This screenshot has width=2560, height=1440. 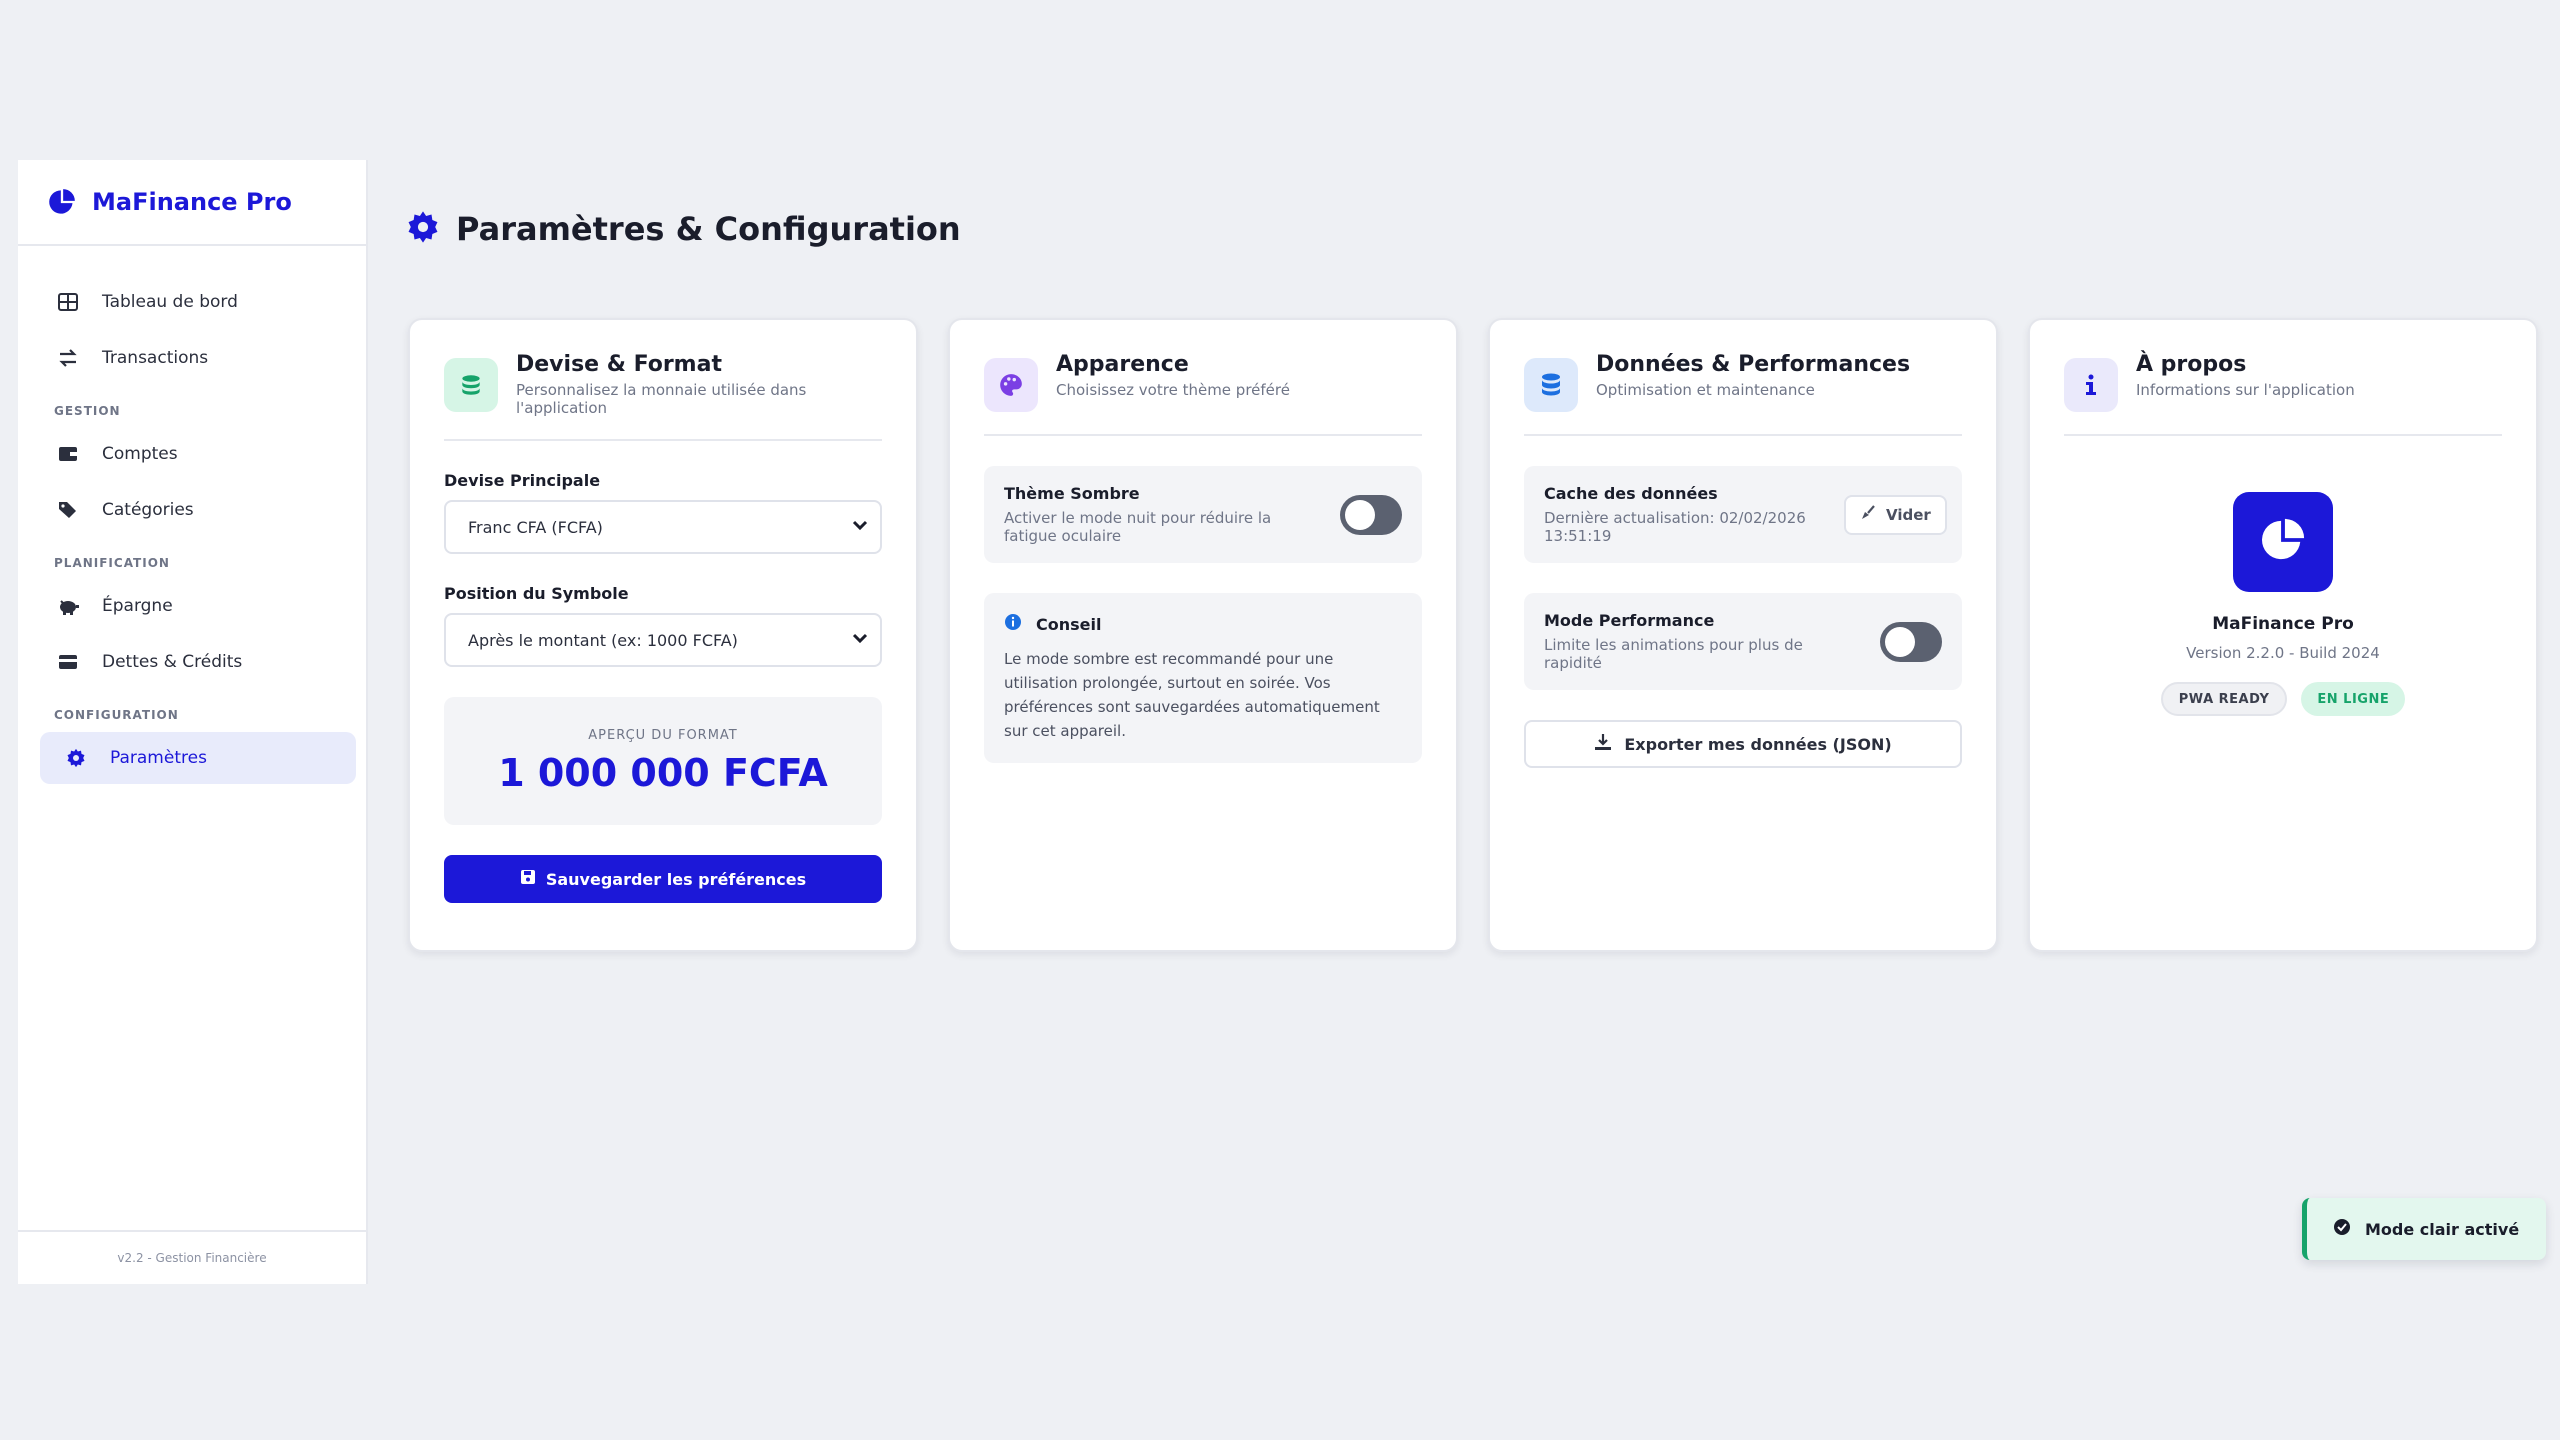 I want to click on save-preferences-button: Sauvegarder les préférences, so click(x=663, y=879).